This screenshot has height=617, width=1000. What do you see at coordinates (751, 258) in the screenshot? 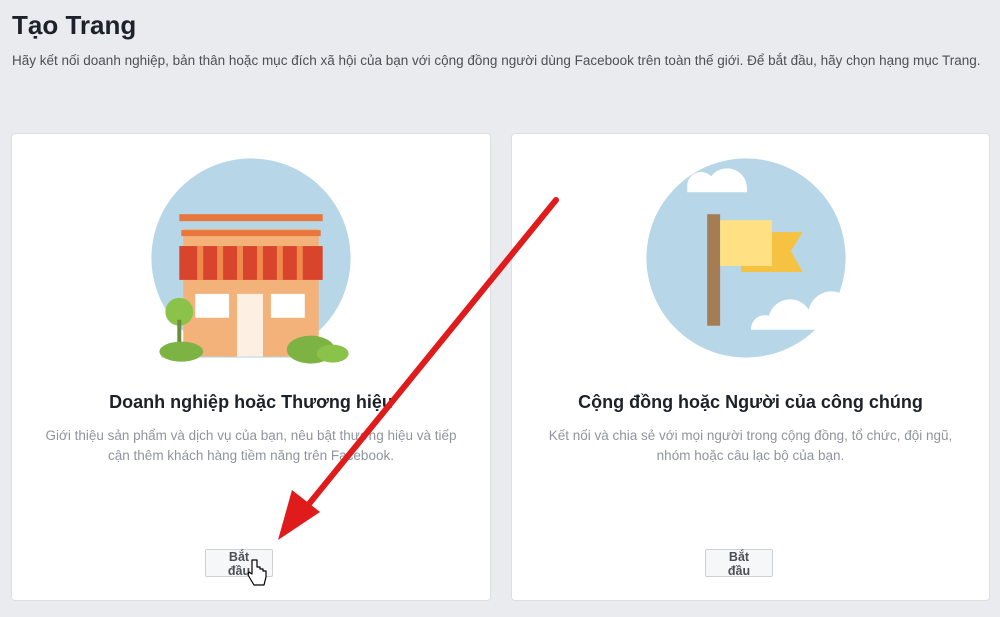
I see `flag-icon` at bounding box center [751, 258].